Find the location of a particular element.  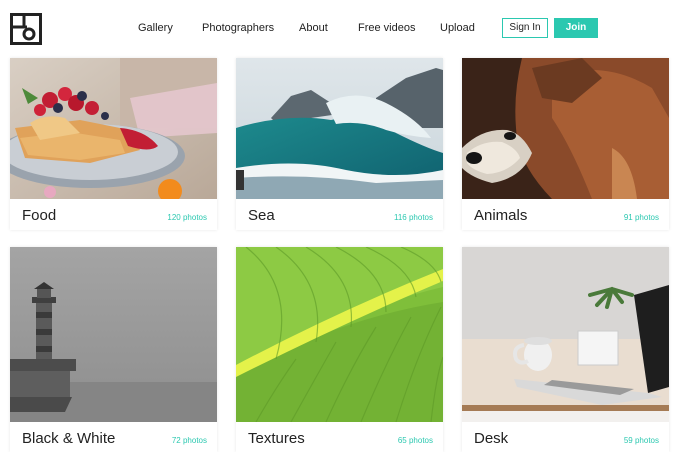

photo-count: 72 photos is located at coordinates (189, 440).